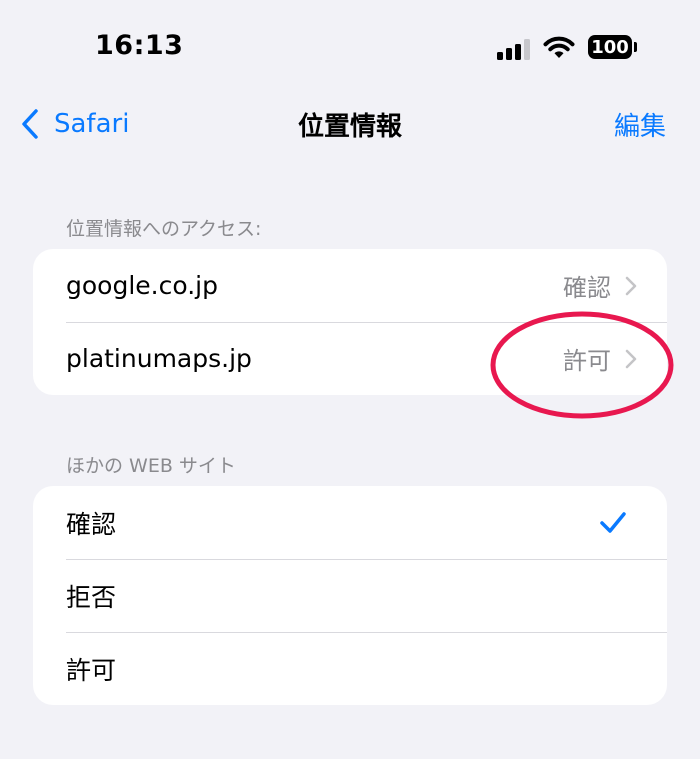 The image size is (700, 759). Describe the element at coordinates (350, 668) in the screenshot. I see `option-allow: 許可` at that location.